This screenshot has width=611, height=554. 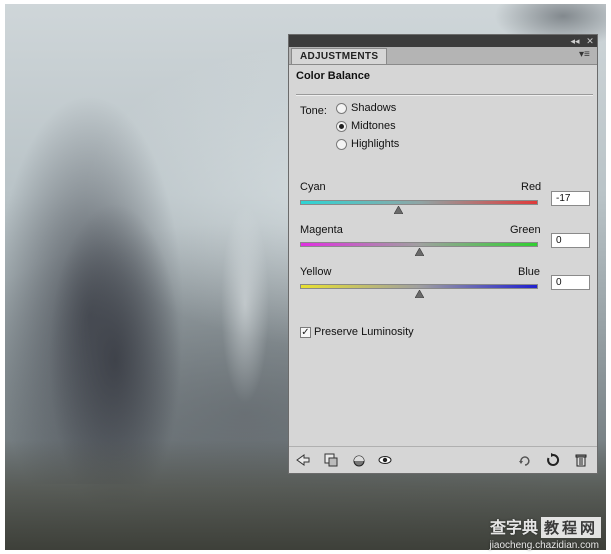 What do you see at coordinates (331, 460) in the screenshot?
I see `clip-to-layer-icon` at bounding box center [331, 460].